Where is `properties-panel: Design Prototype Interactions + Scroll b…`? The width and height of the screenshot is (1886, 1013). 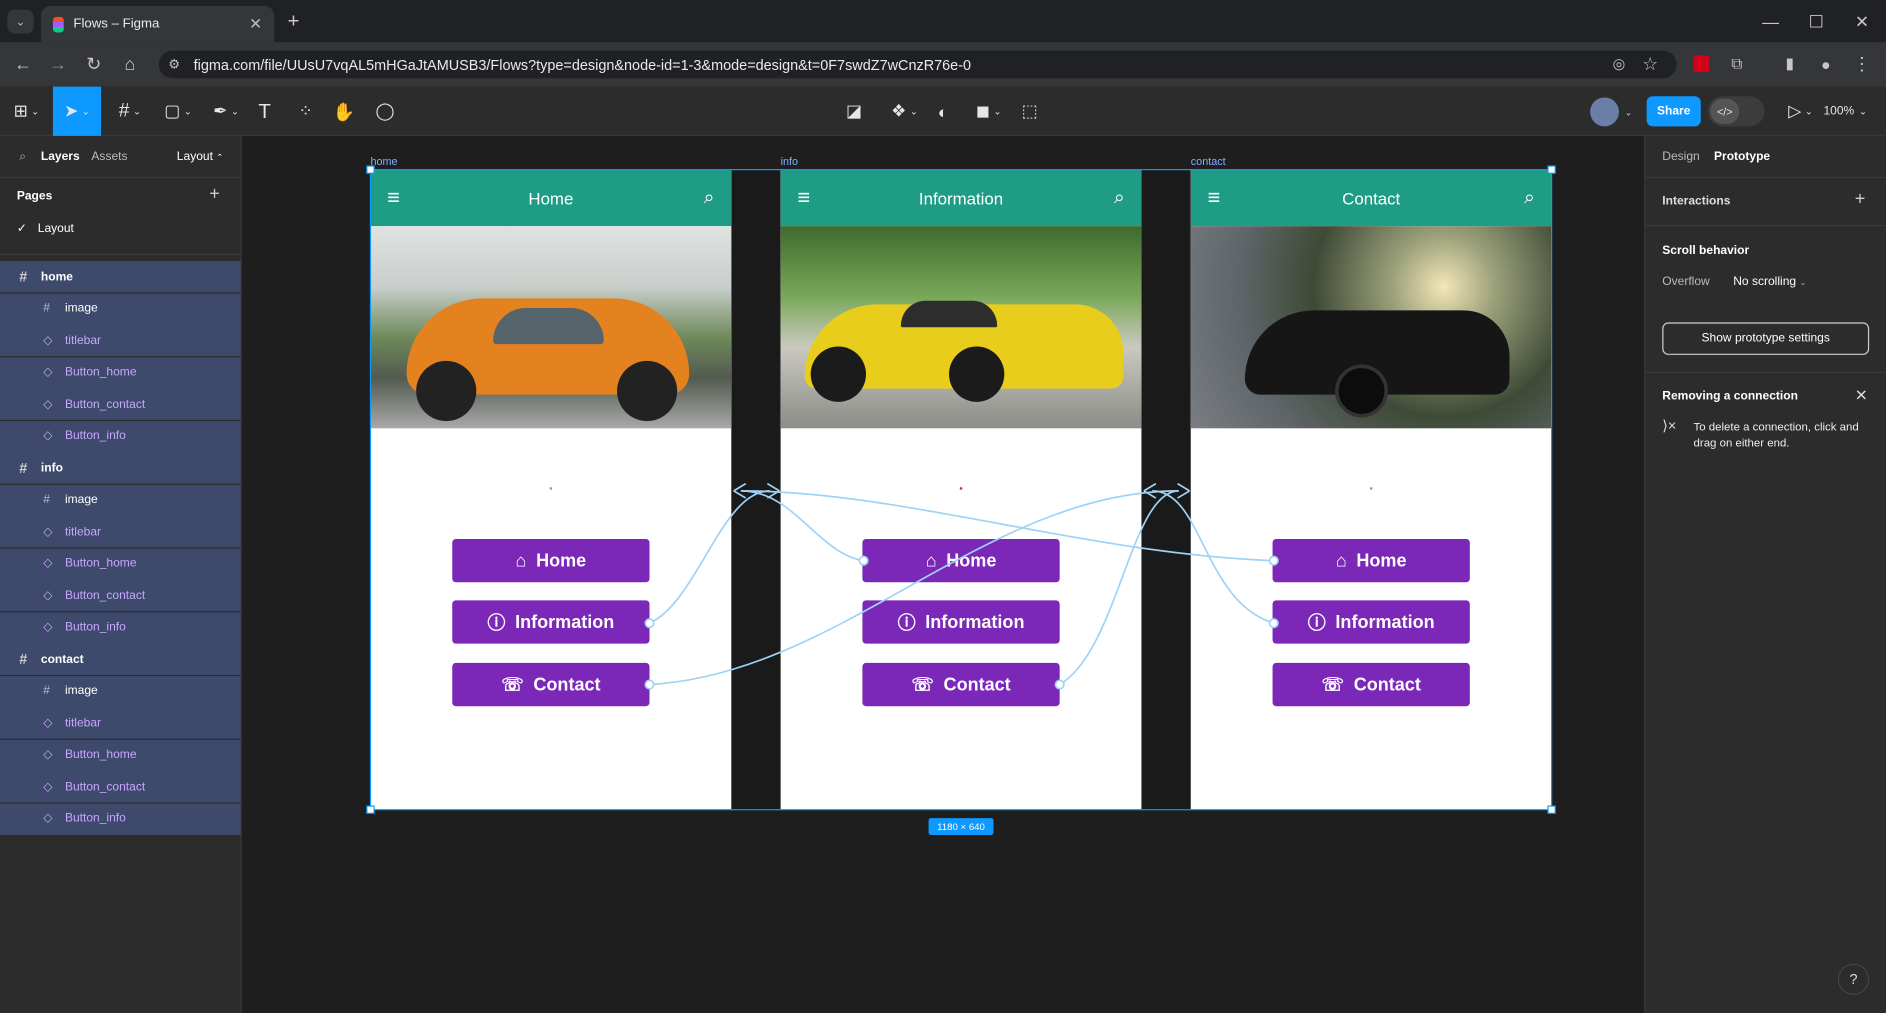
properties-panel: Design Prototype Interactions + Scroll b… is located at coordinates (1765, 574).